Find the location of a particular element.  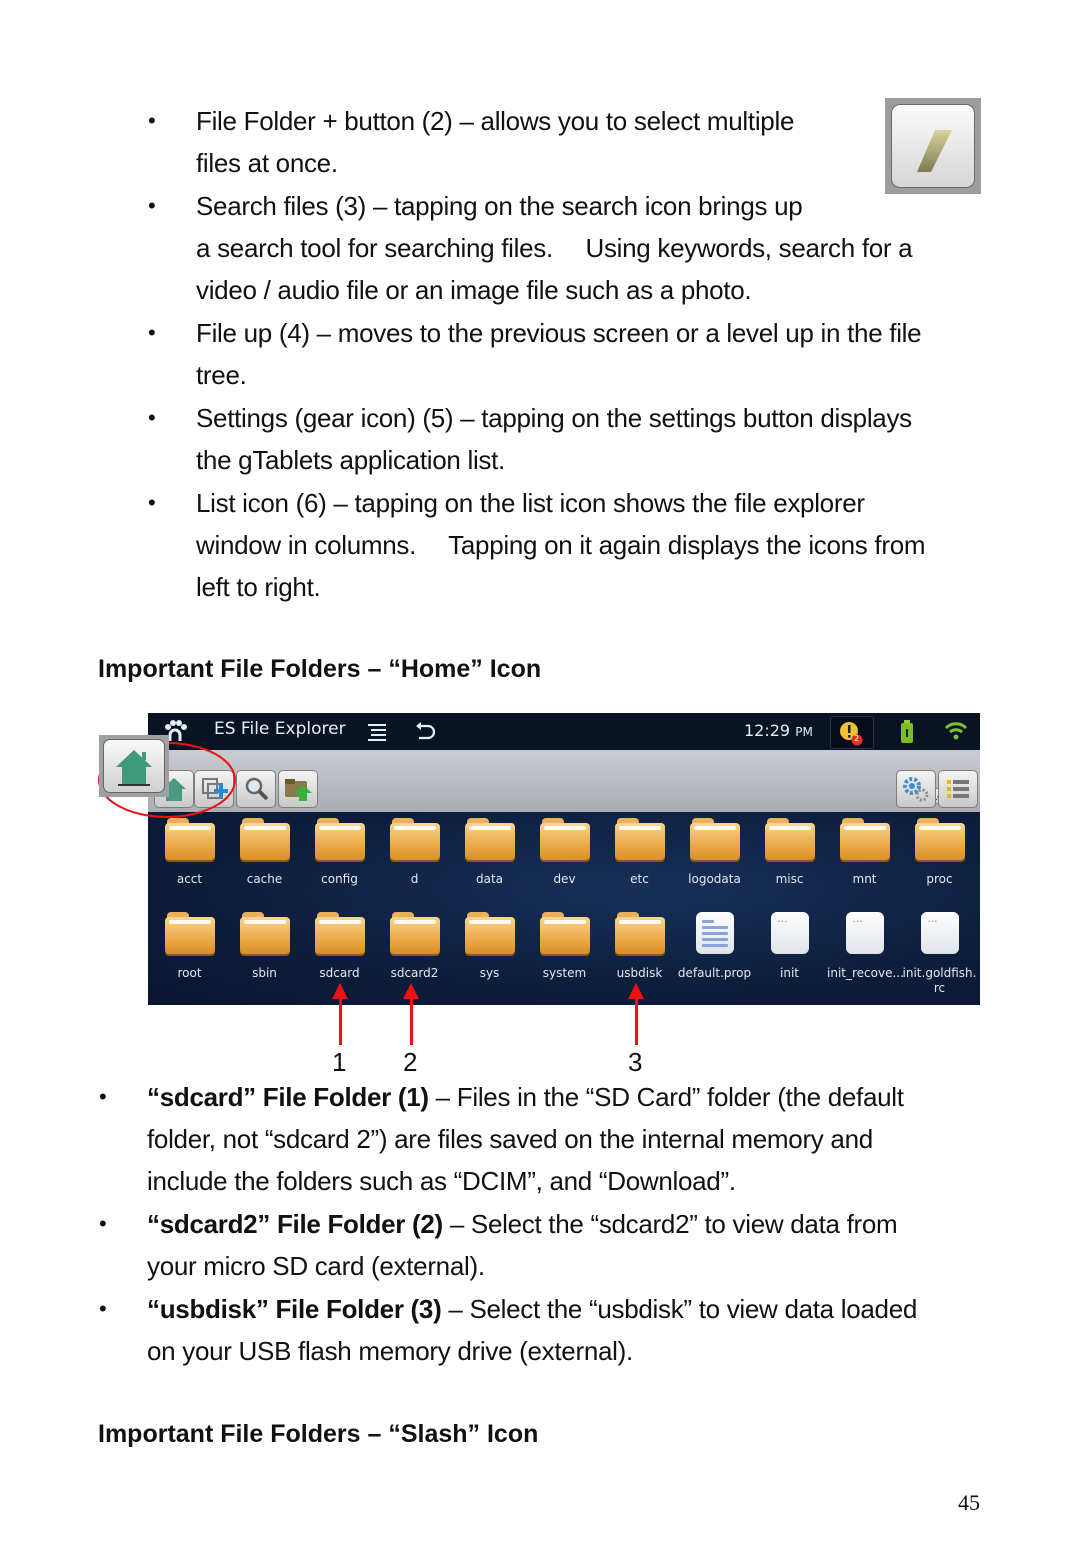

folder-item: root is located at coordinates (189, 946).